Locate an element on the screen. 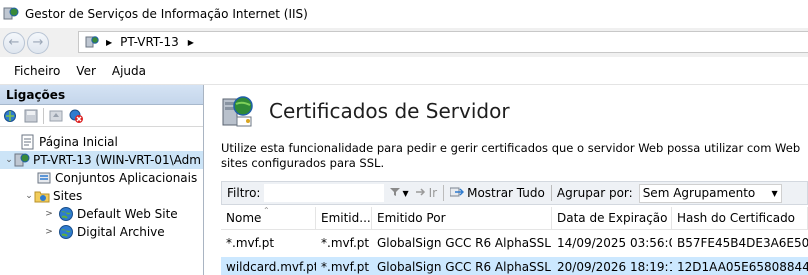 The image size is (808, 275). tree-item-app-pools: Conjuntos Aplicacionais is located at coordinates (101, 178).